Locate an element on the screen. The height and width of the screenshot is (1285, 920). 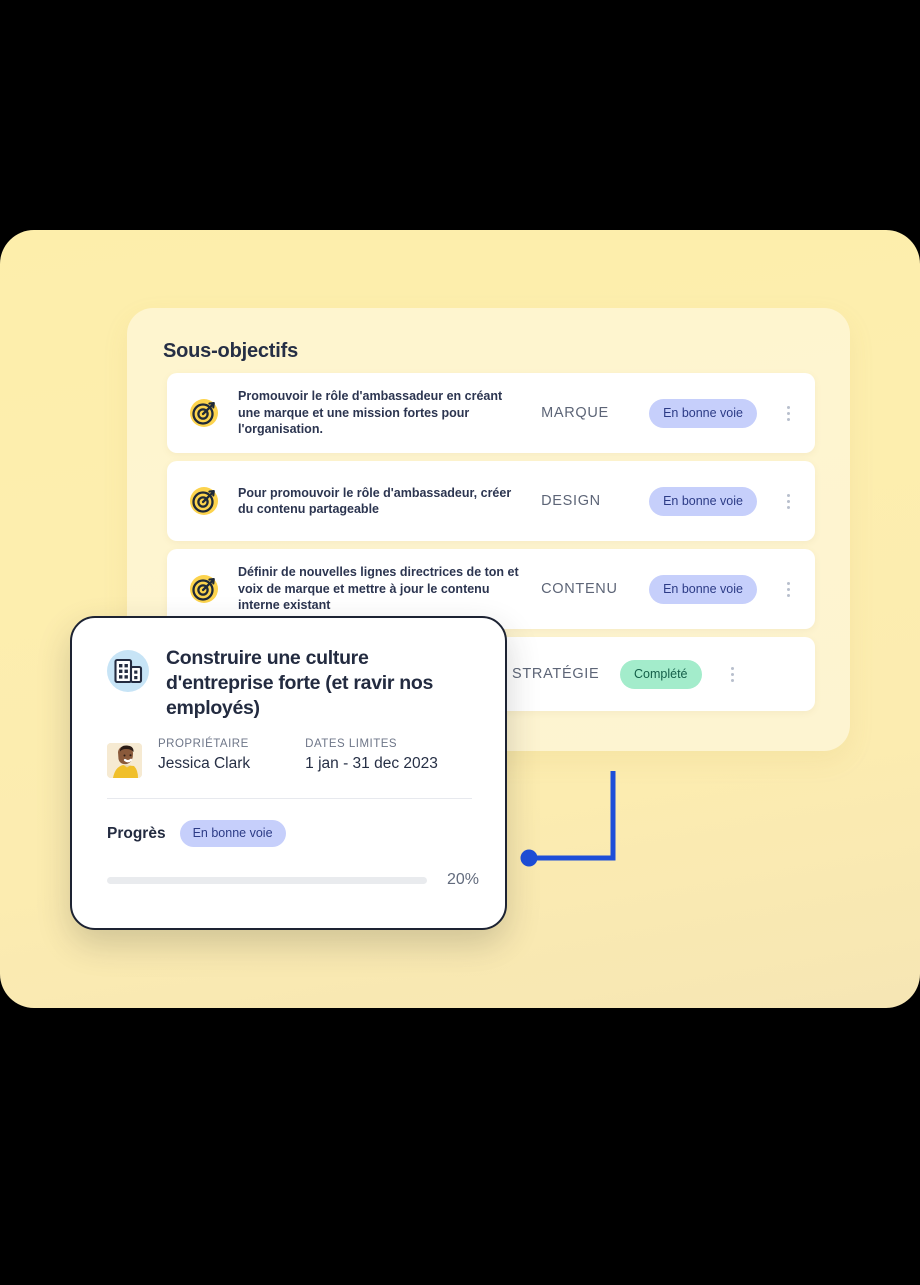
owner-label: PROPRIÉTAIRE is located at coordinates (203, 744).